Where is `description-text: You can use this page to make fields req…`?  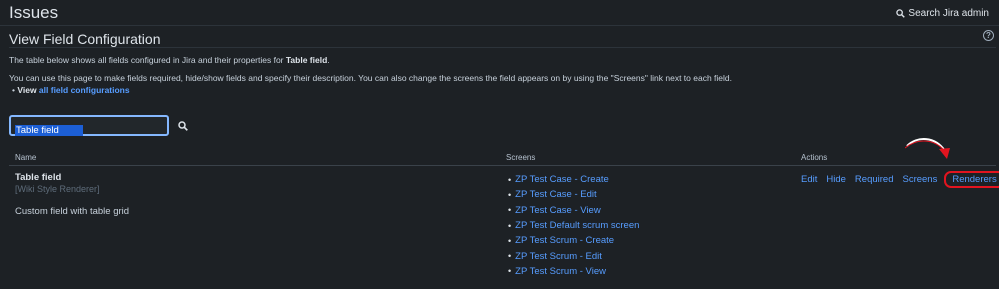 description-text: You can use this page to make fields req… is located at coordinates (371, 78).